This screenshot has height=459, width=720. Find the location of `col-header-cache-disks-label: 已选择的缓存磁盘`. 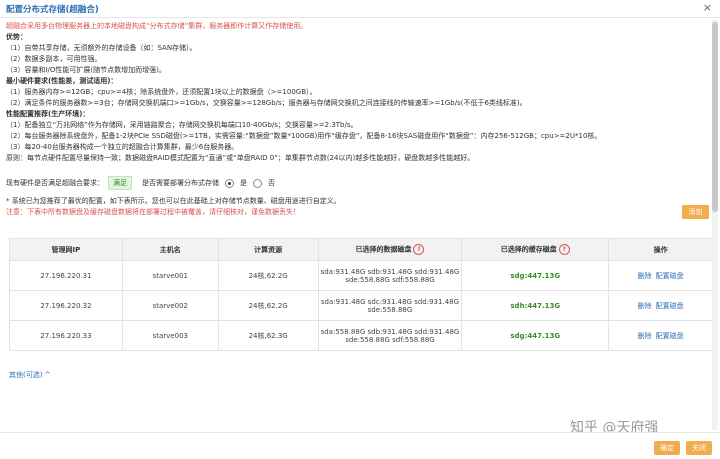

col-header-cache-disks-label: 已选择的缓存磁盘 is located at coordinates (528, 249).